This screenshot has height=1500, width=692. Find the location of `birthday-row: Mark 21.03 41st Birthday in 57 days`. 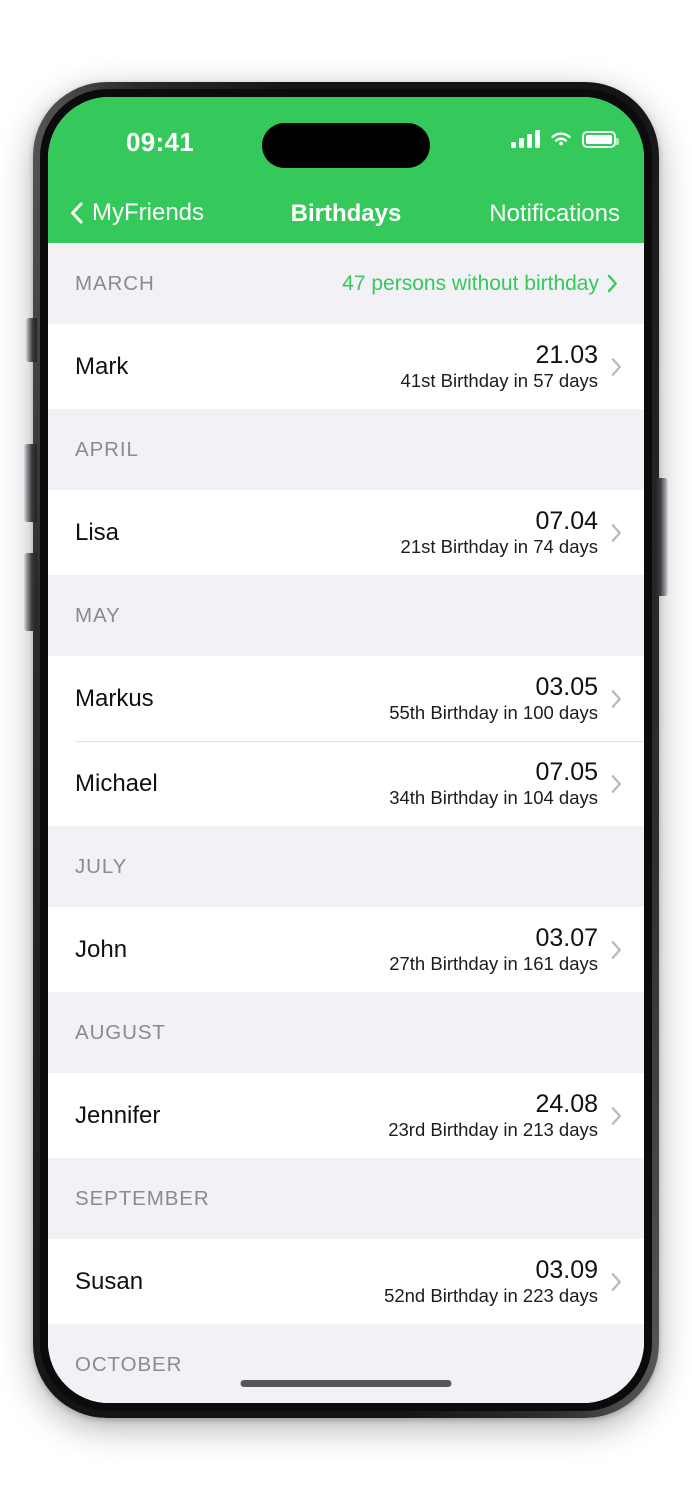

birthday-row: Mark 21.03 41st Birthday in 57 days is located at coordinates (346, 366).